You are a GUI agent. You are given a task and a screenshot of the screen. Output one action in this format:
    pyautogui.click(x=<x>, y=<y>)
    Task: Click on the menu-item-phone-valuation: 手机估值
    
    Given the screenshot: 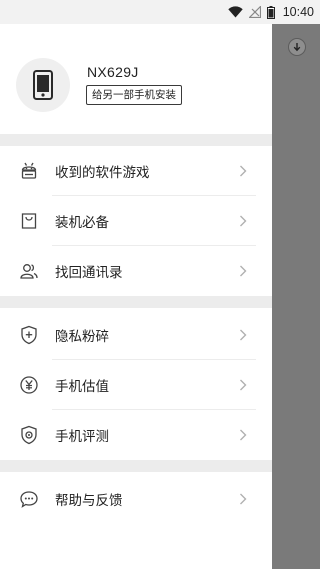 What is the action you would take?
    pyautogui.click(x=136, y=384)
    